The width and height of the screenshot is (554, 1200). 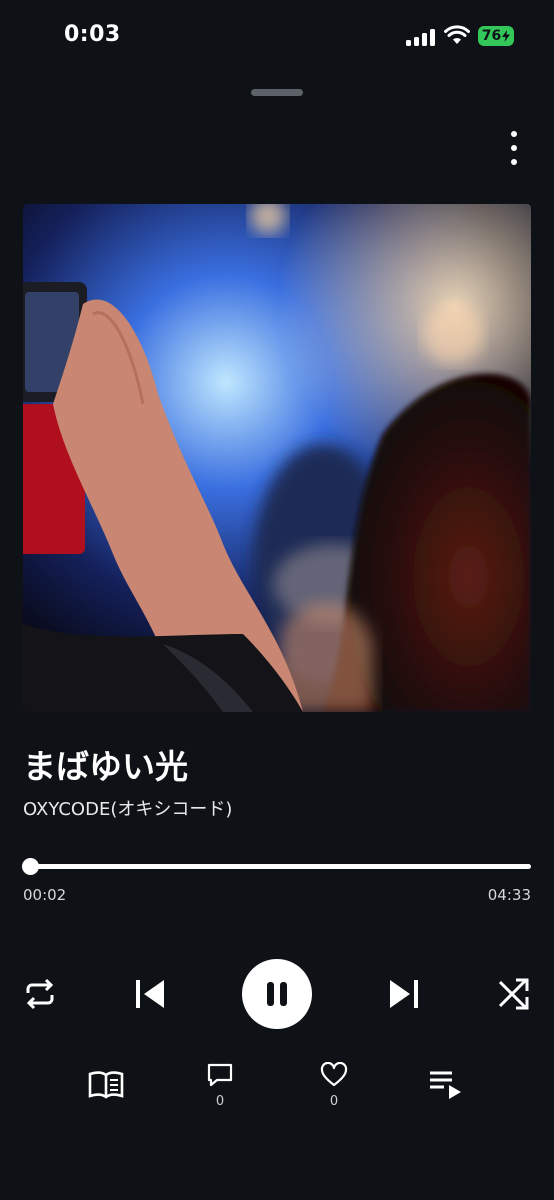 What do you see at coordinates (92, 34) in the screenshot?
I see `status-time: 0:03` at bounding box center [92, 34].